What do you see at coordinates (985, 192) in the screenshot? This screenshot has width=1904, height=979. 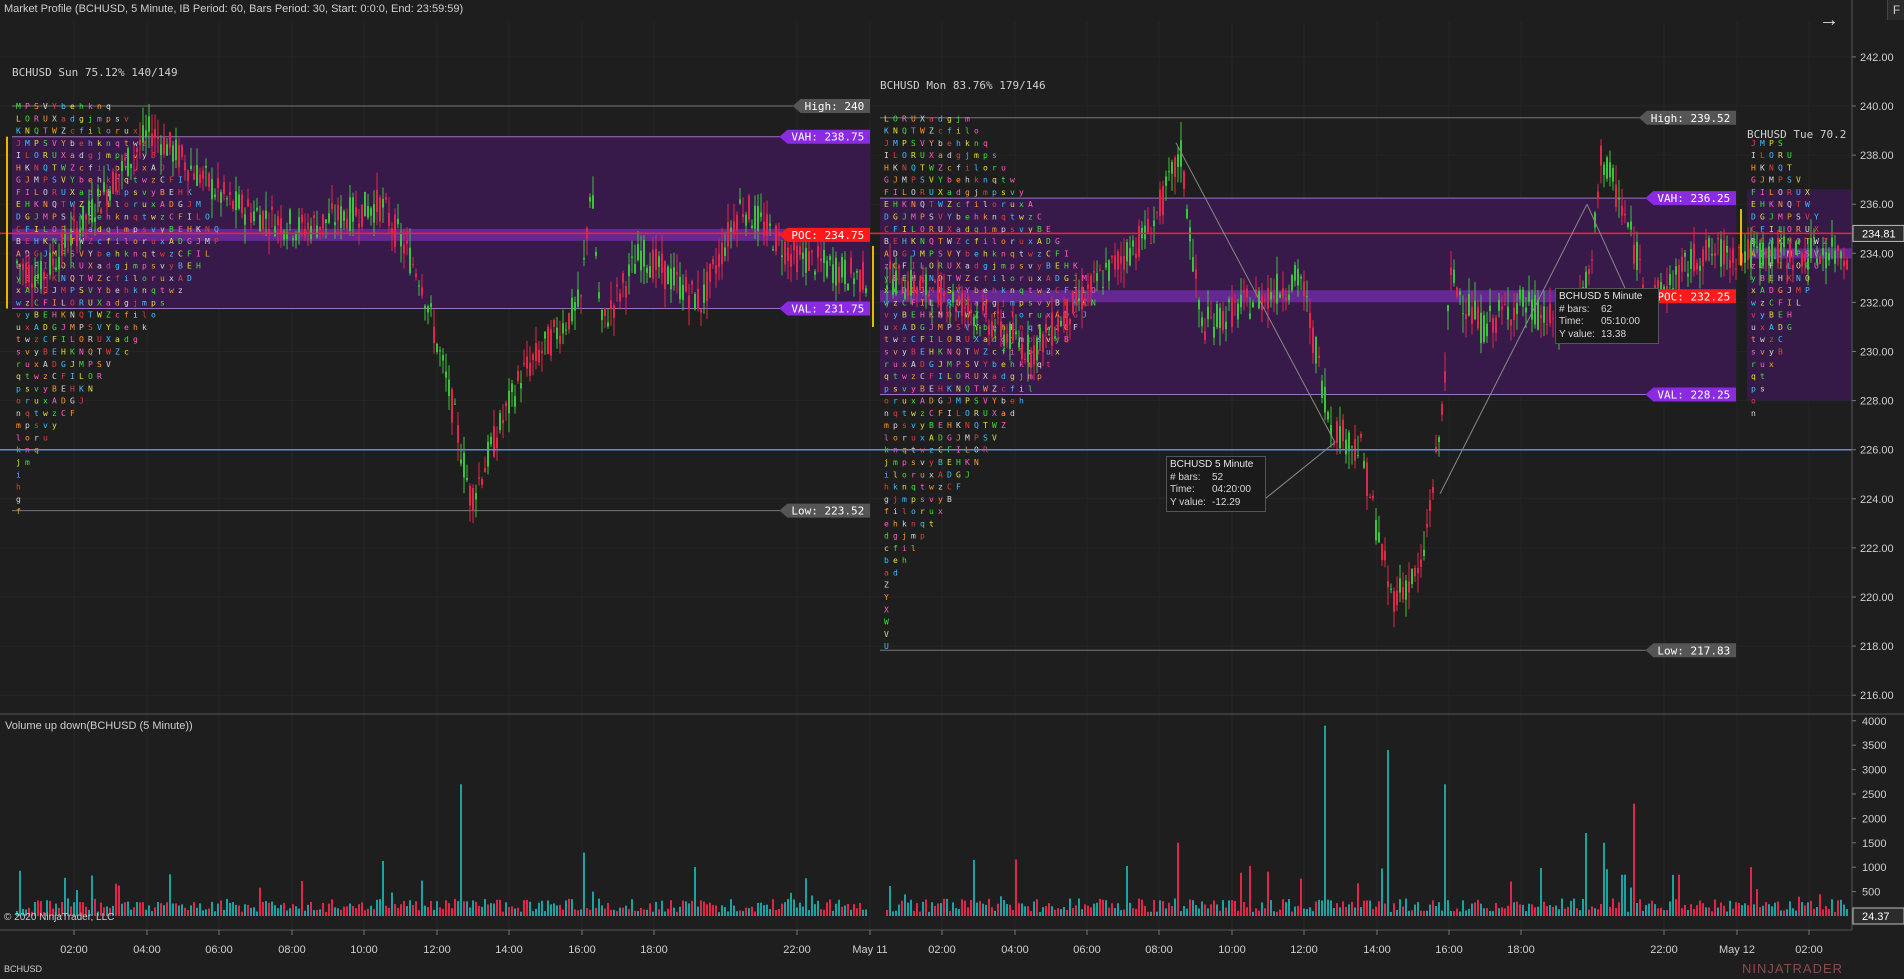 I see `profile-letter: m` at bounding box center [985, 192].